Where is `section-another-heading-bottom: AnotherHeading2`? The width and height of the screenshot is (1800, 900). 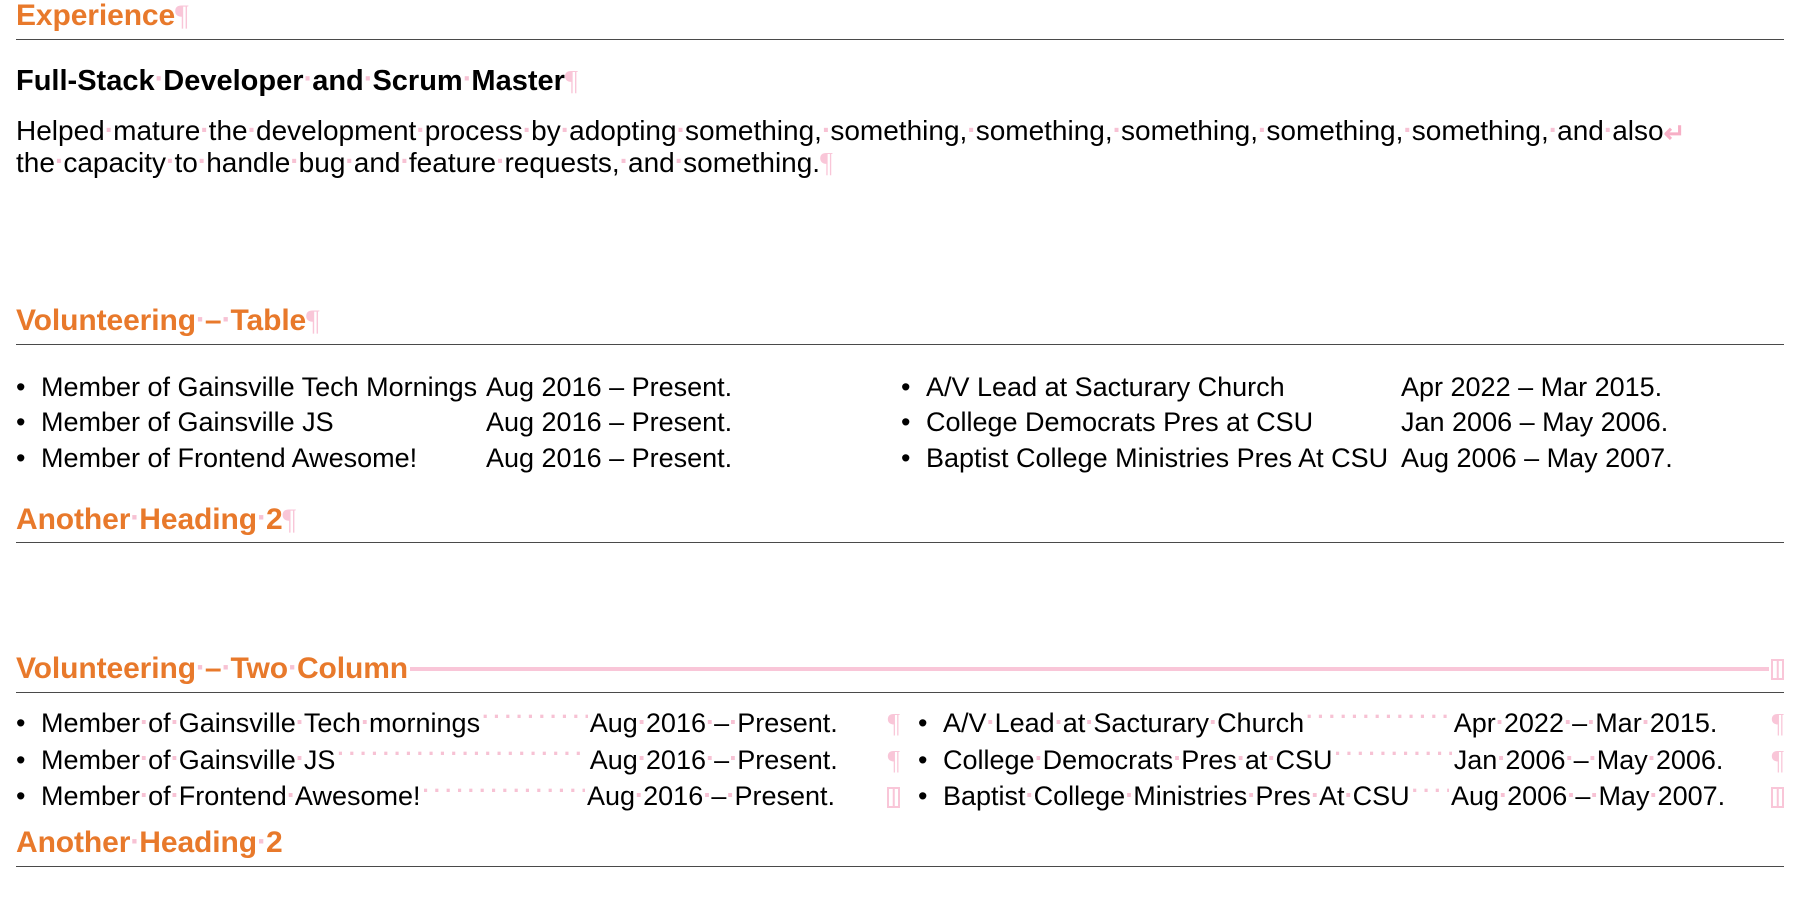
section-another-heading-bottom: AnotherHeading2 is located at coordinates (900, 847).